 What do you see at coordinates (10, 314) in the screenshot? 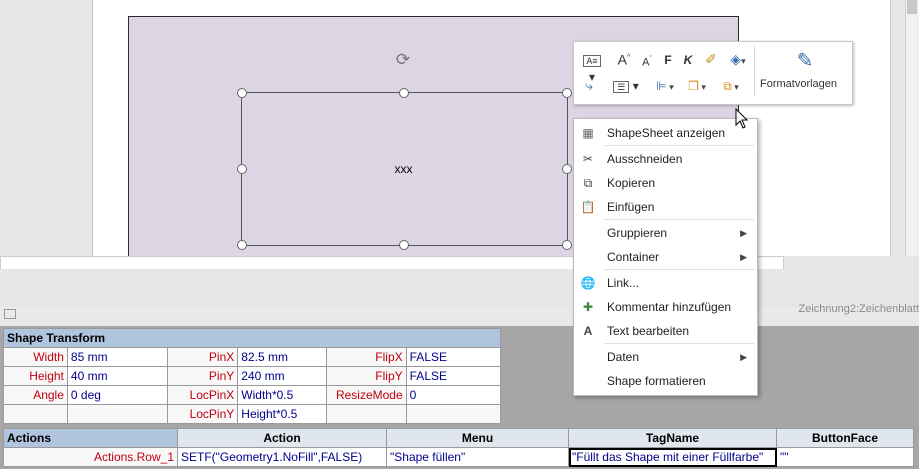
I see `page-icon` at bounding box center [10, 314].